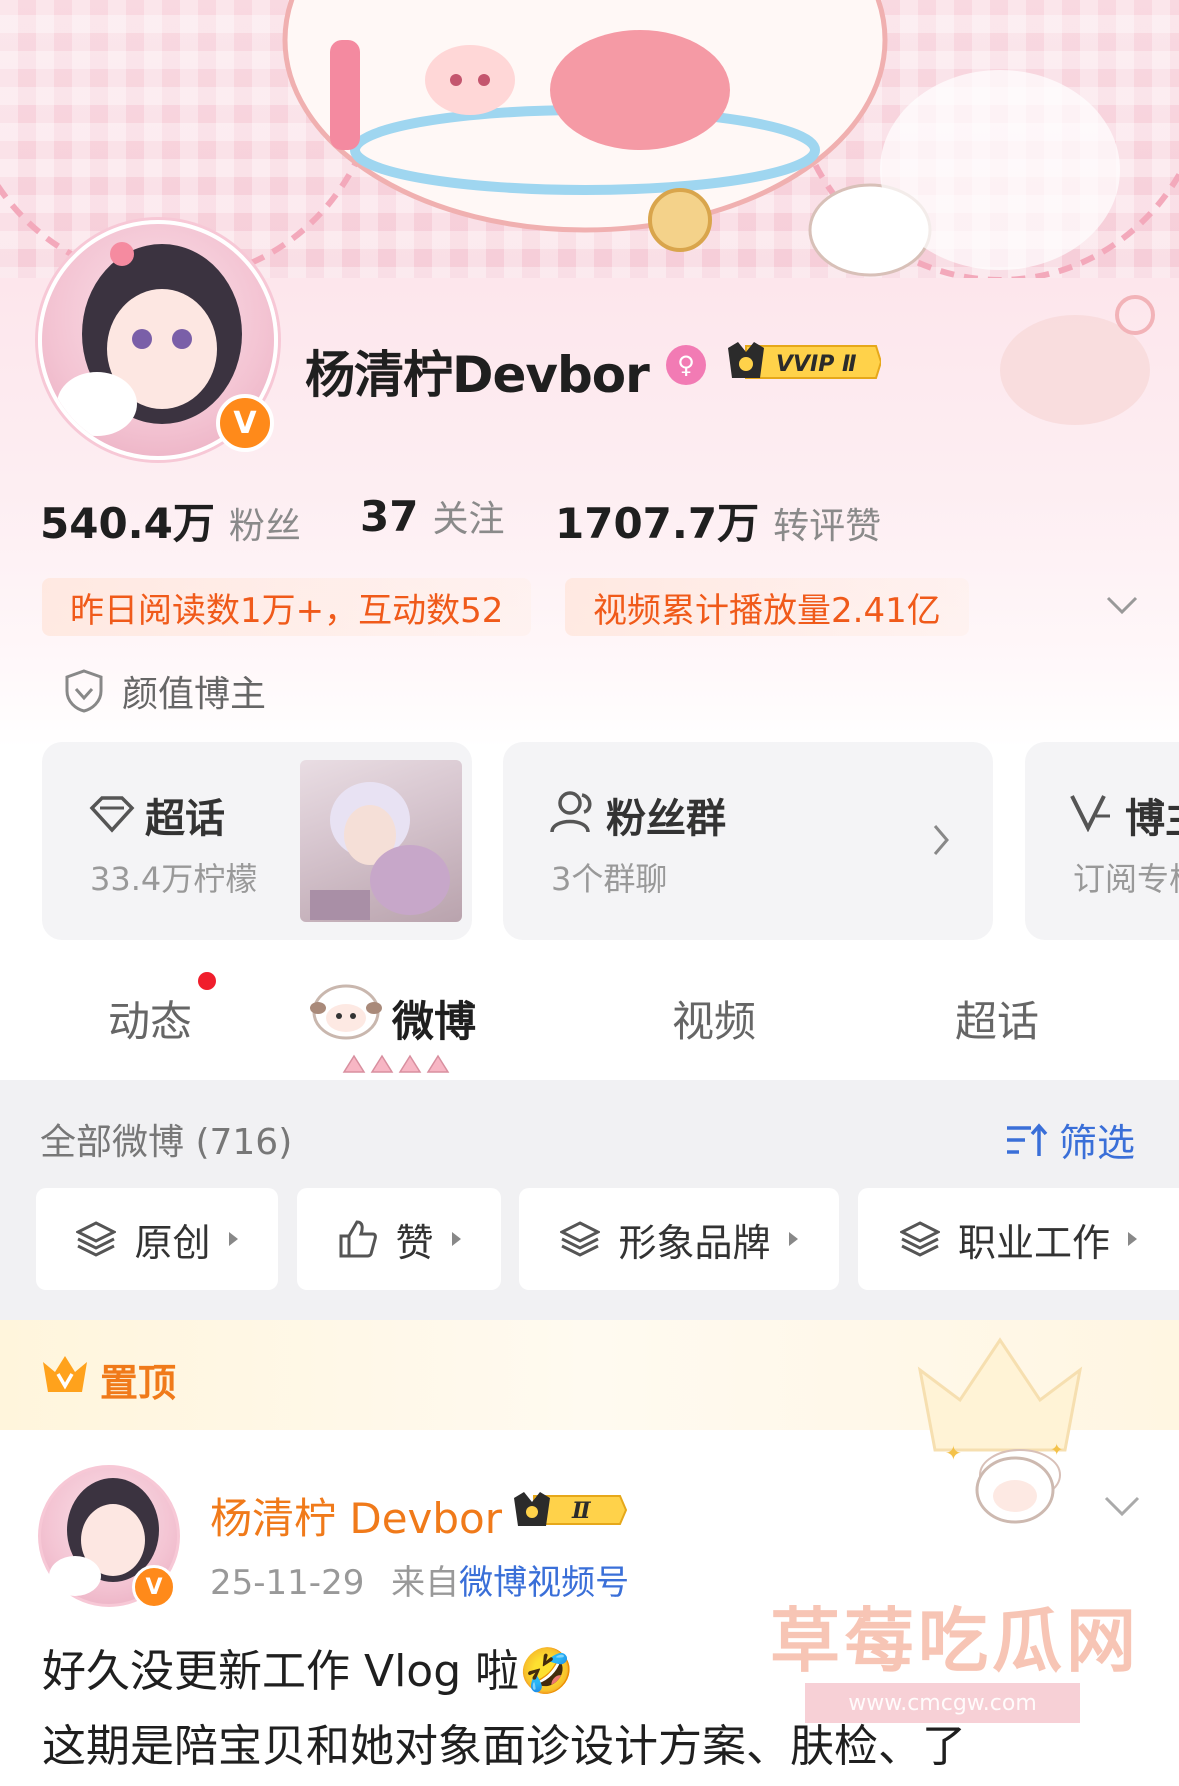 This screenshot has width=1179, height=1786. I want to click on stat-label: 粉丝, so click(264, 526).